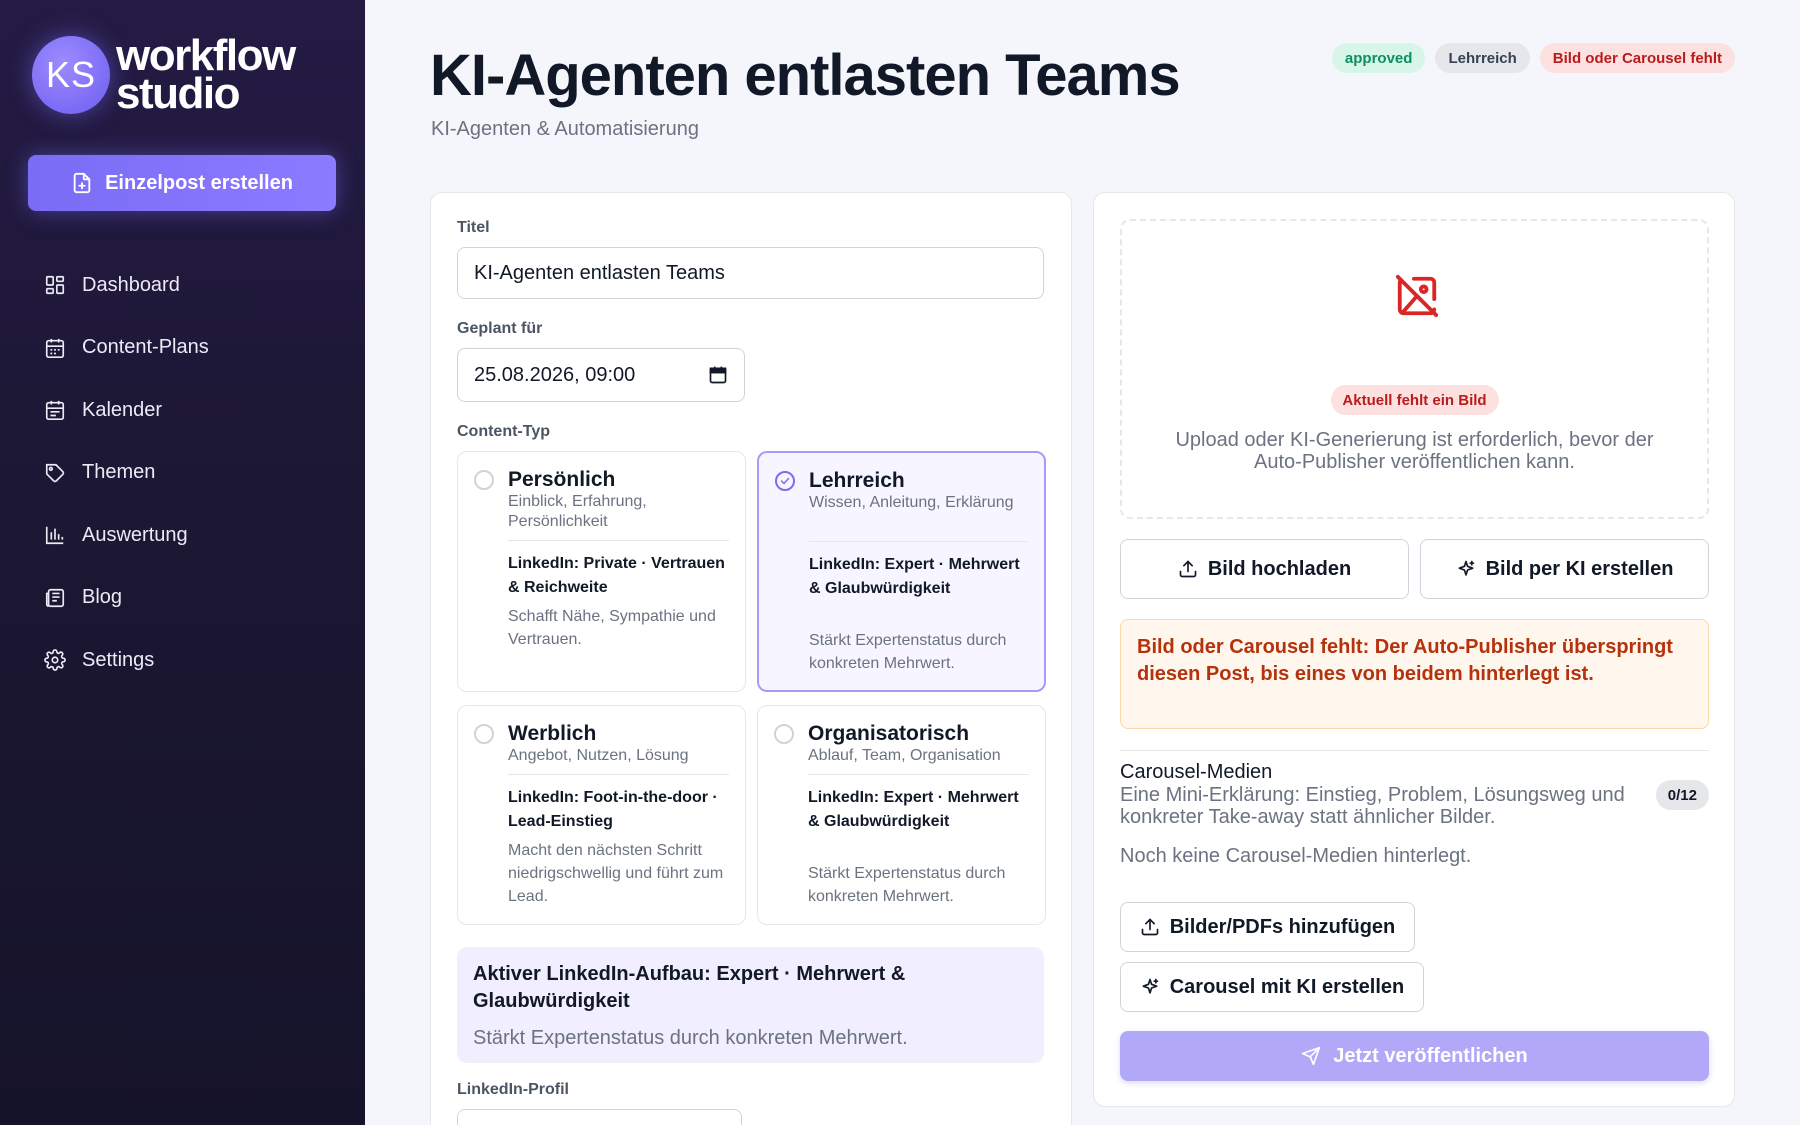 Image resolution: width=1800 pixels, height=1125 pixels. What do you see at coordinates (513, 1089) in the screenshot?
I see `linkedin-profile-label: LinkedIn-Profil` at bounding box center [513, 1089].